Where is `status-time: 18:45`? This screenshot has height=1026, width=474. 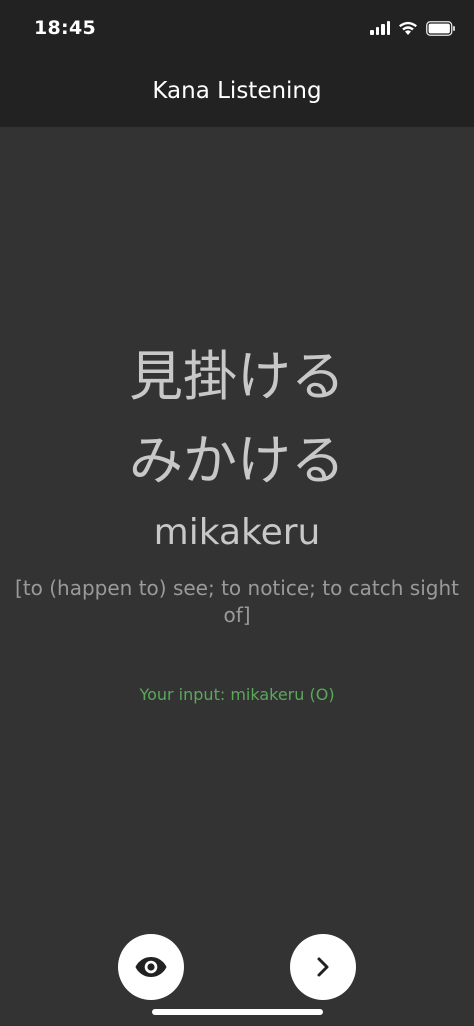 status-time: 18:45 is located at coordinates (65, 28).